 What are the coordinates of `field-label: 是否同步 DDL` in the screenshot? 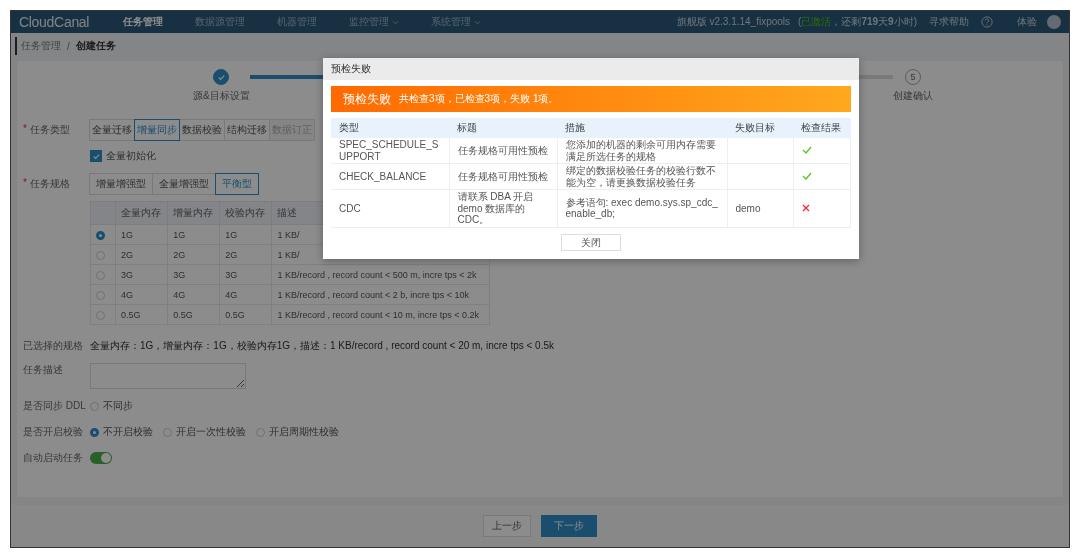 It's located at (55, 406).